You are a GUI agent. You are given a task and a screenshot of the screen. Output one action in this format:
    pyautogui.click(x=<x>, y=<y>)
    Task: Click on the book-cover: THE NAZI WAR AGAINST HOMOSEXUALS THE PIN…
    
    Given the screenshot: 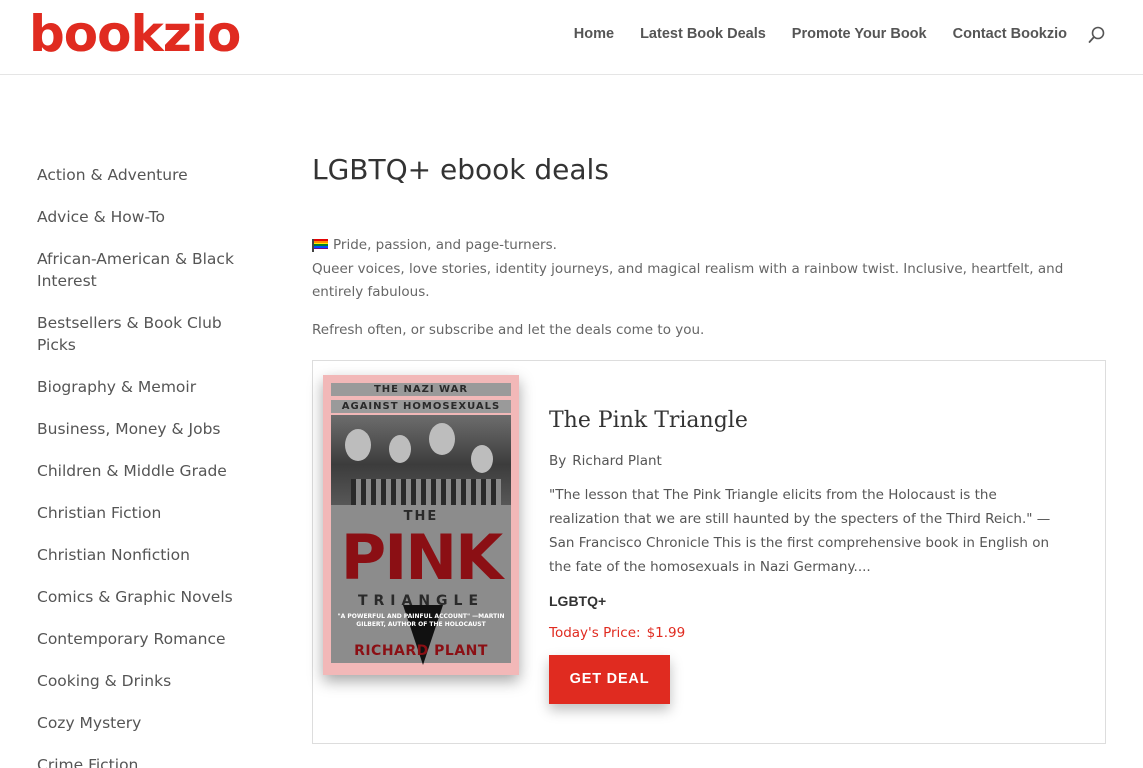 What is the action you would take?
    pyautogui.click(x=421, y=525)
    